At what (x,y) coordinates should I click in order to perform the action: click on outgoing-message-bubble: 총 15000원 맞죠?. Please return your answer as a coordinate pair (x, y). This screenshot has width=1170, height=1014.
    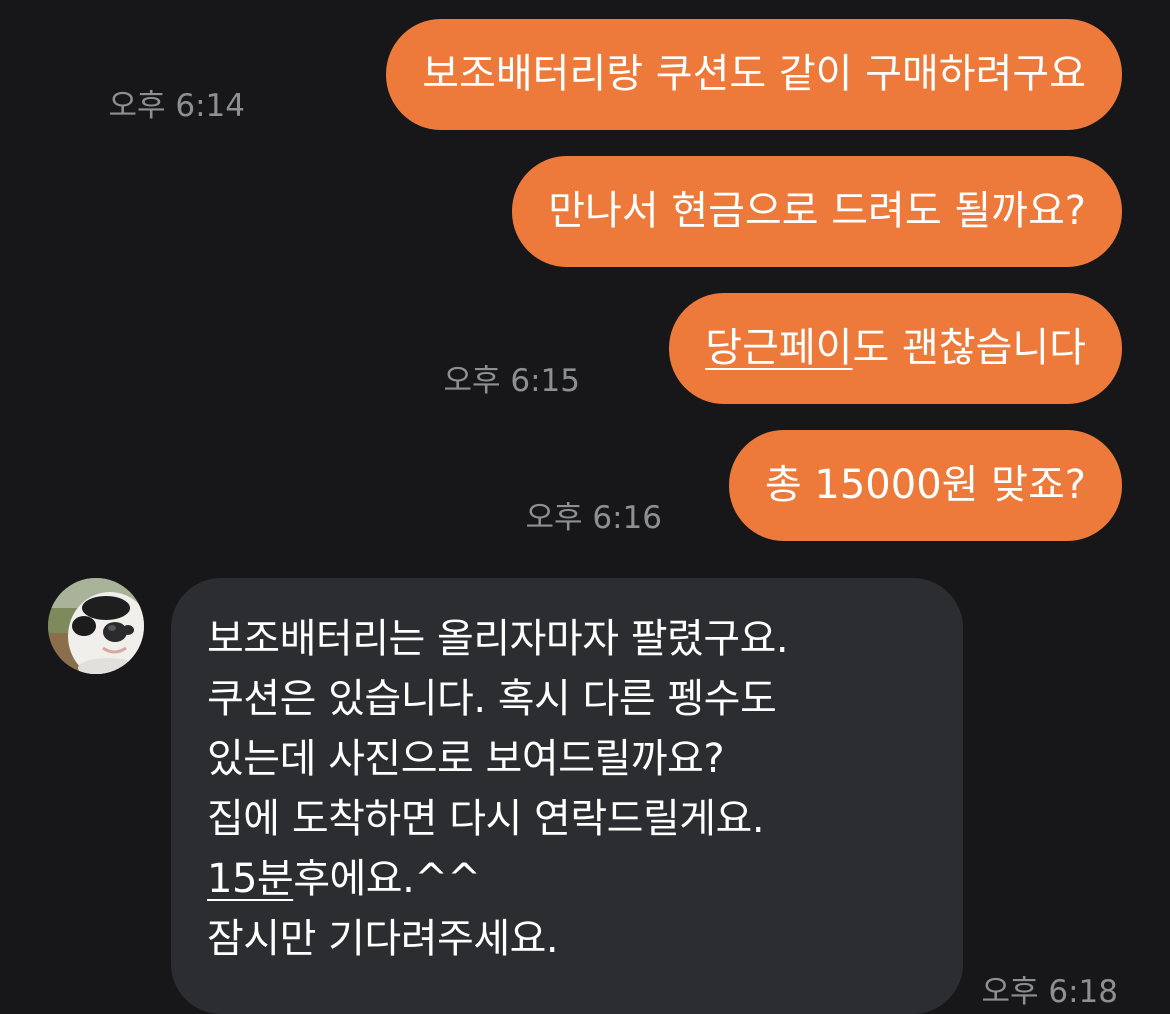
    Looking at the image, I should click on (925, 485).